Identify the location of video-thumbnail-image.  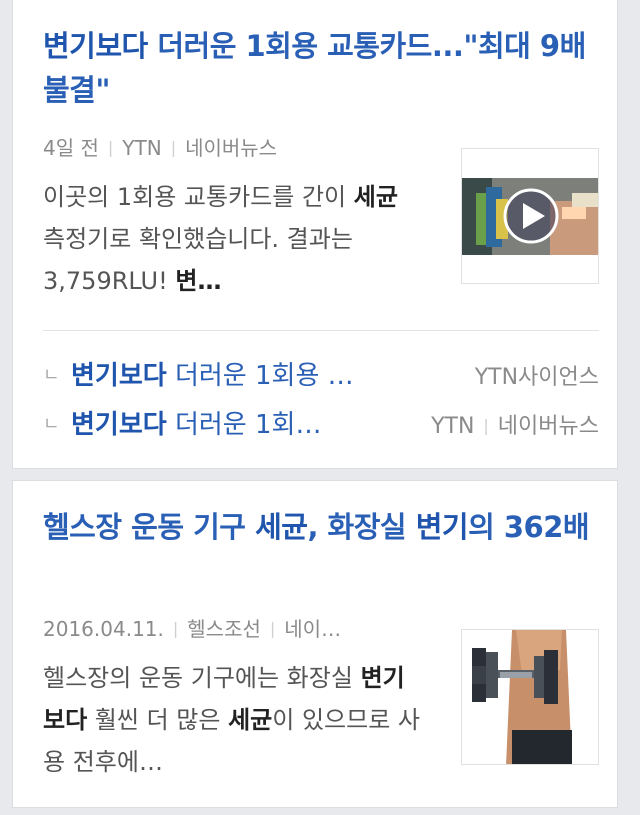
(530, 216).